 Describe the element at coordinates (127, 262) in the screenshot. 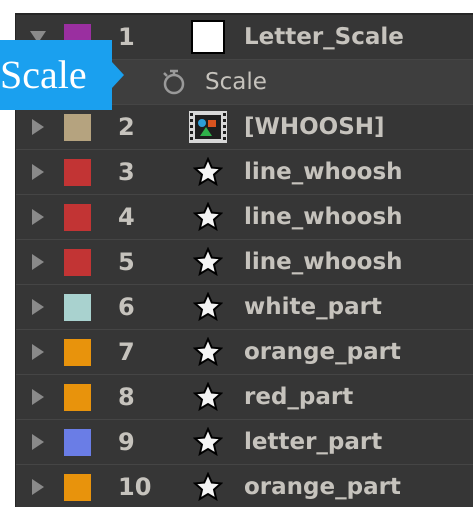

I see `layer-number: 5` at that location.